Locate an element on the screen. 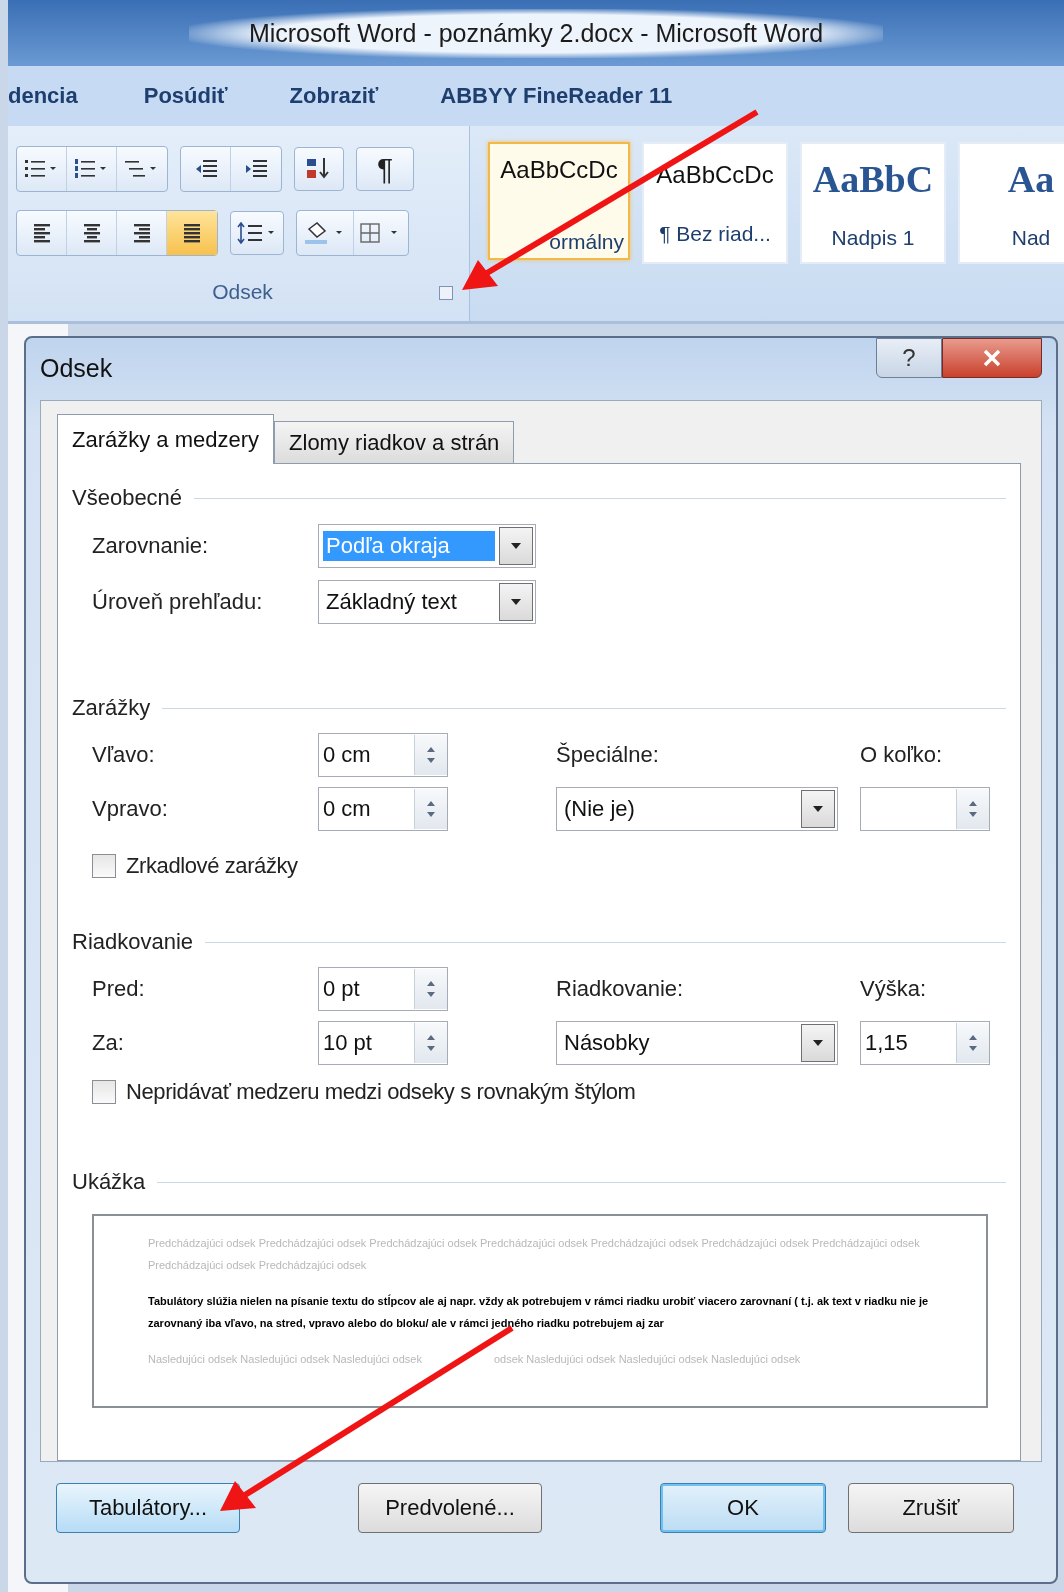 The width and height of the screenshot is (1064, 1592). window-title: Microsoft Word - poznámky 2.docx - Microsoft Word is located at coordinates (536, 32).